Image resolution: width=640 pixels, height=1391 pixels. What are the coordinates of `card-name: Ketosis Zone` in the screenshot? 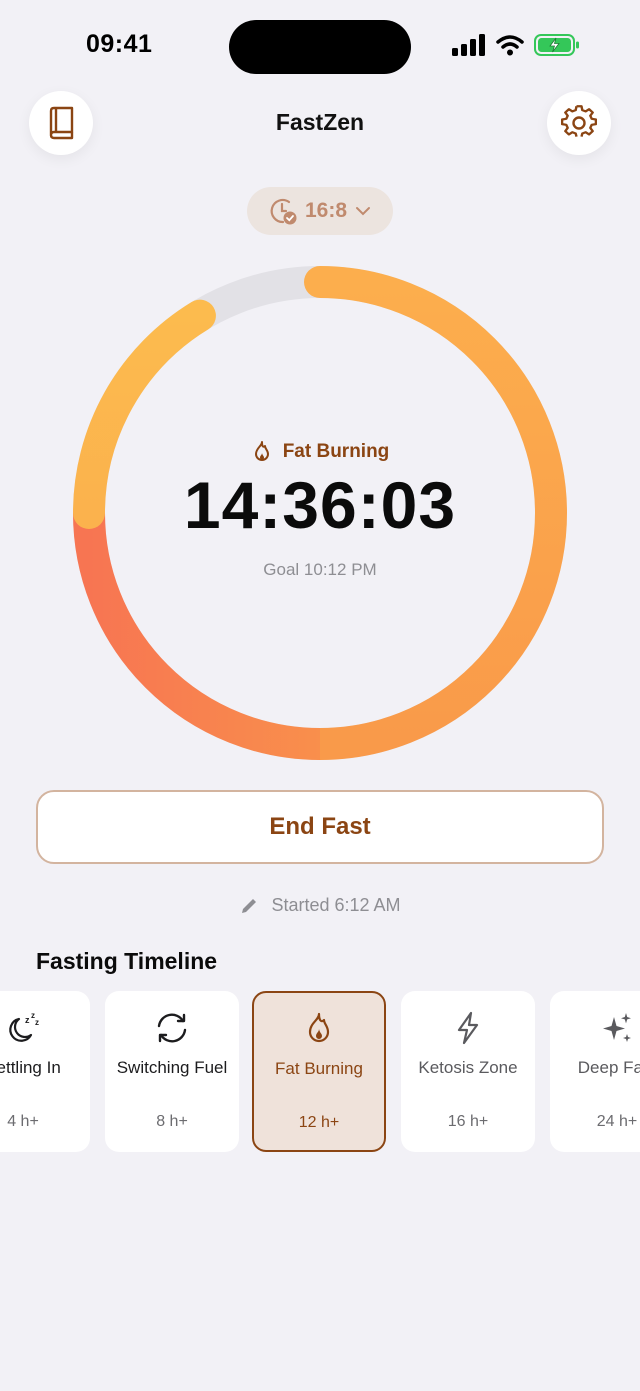 It's located at (468, 1067).